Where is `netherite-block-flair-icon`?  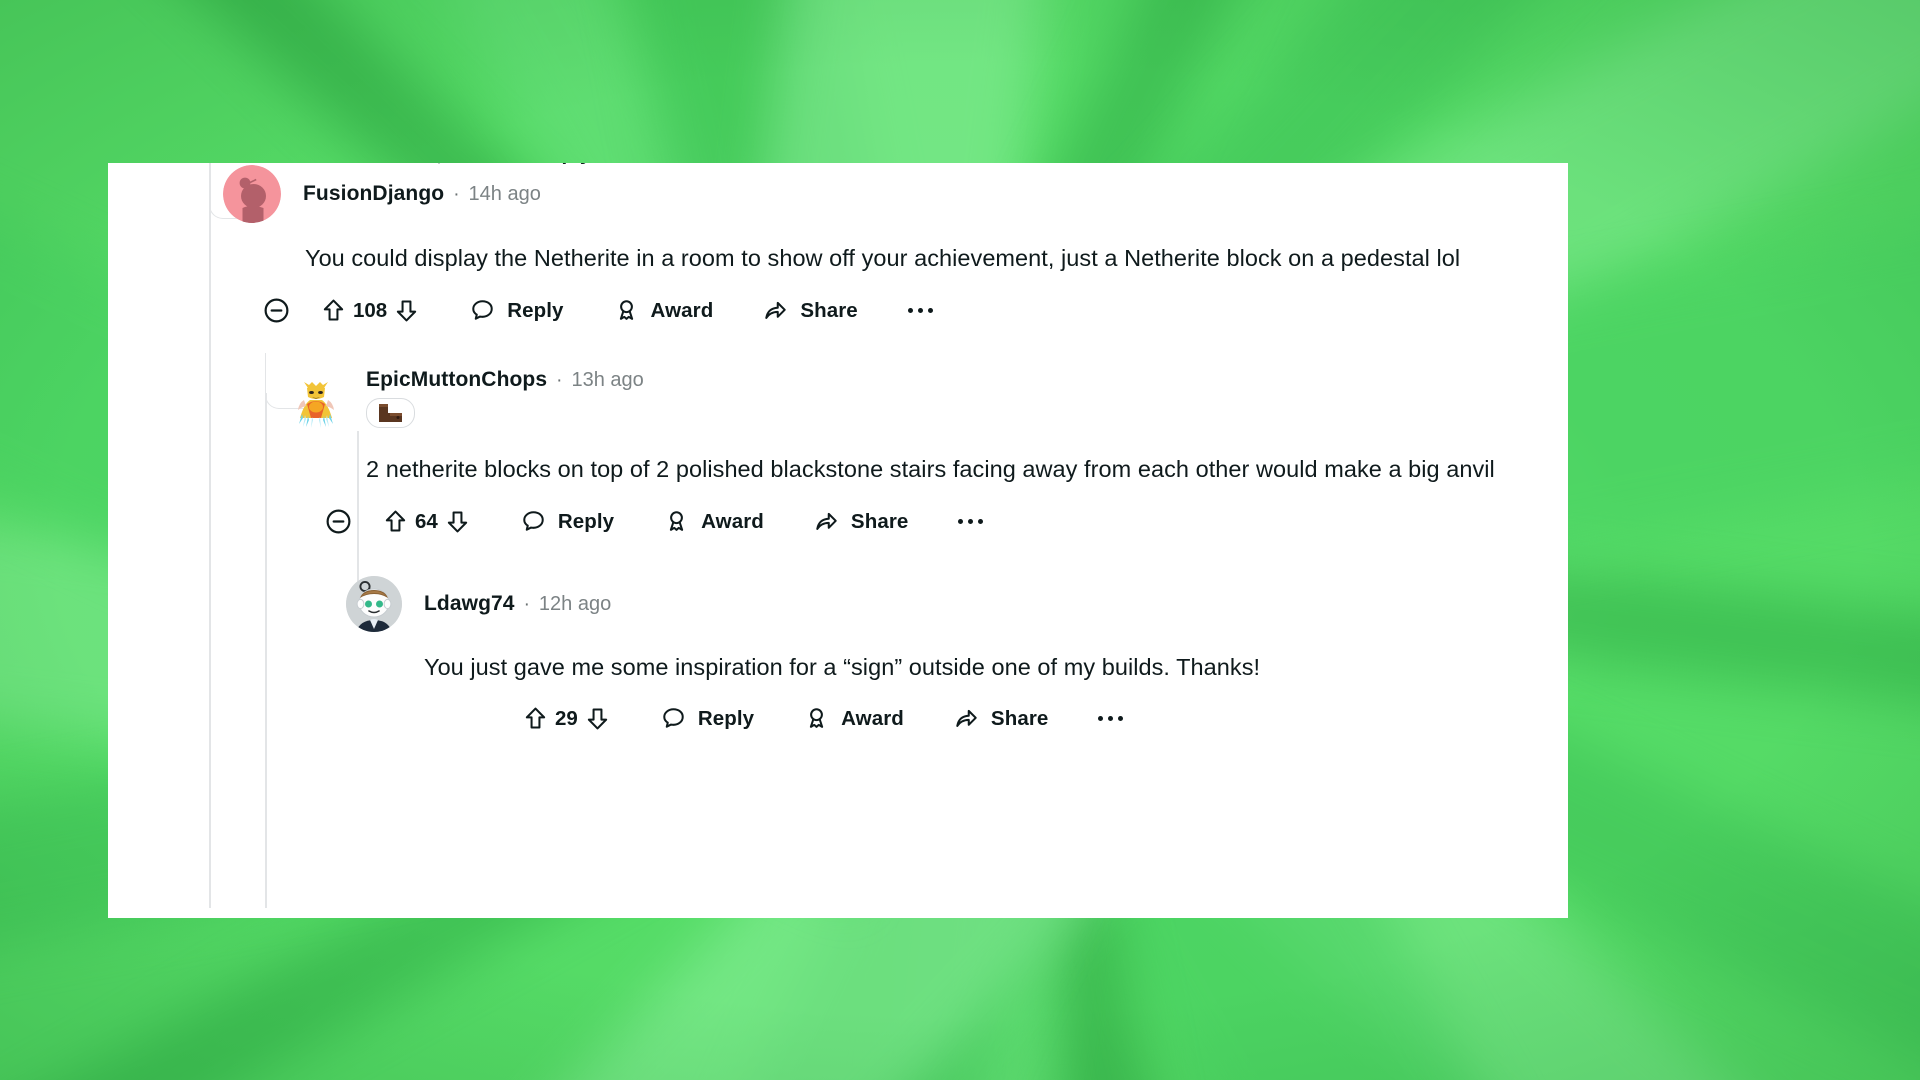 netherite-block-flair-icon is located at coordinates (390, 413).